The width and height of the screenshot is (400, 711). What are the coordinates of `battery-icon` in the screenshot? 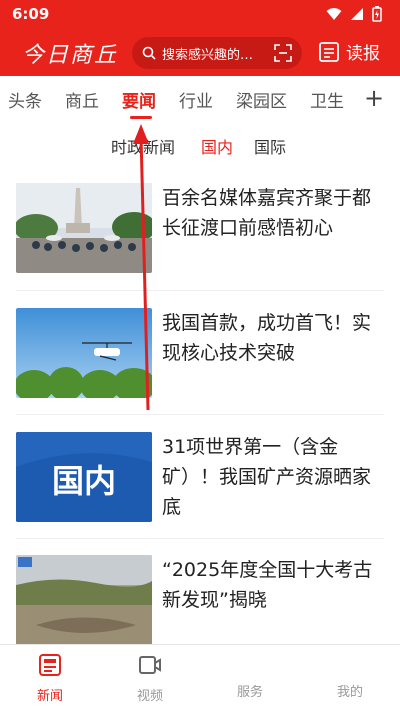 It's located at (377, 14).